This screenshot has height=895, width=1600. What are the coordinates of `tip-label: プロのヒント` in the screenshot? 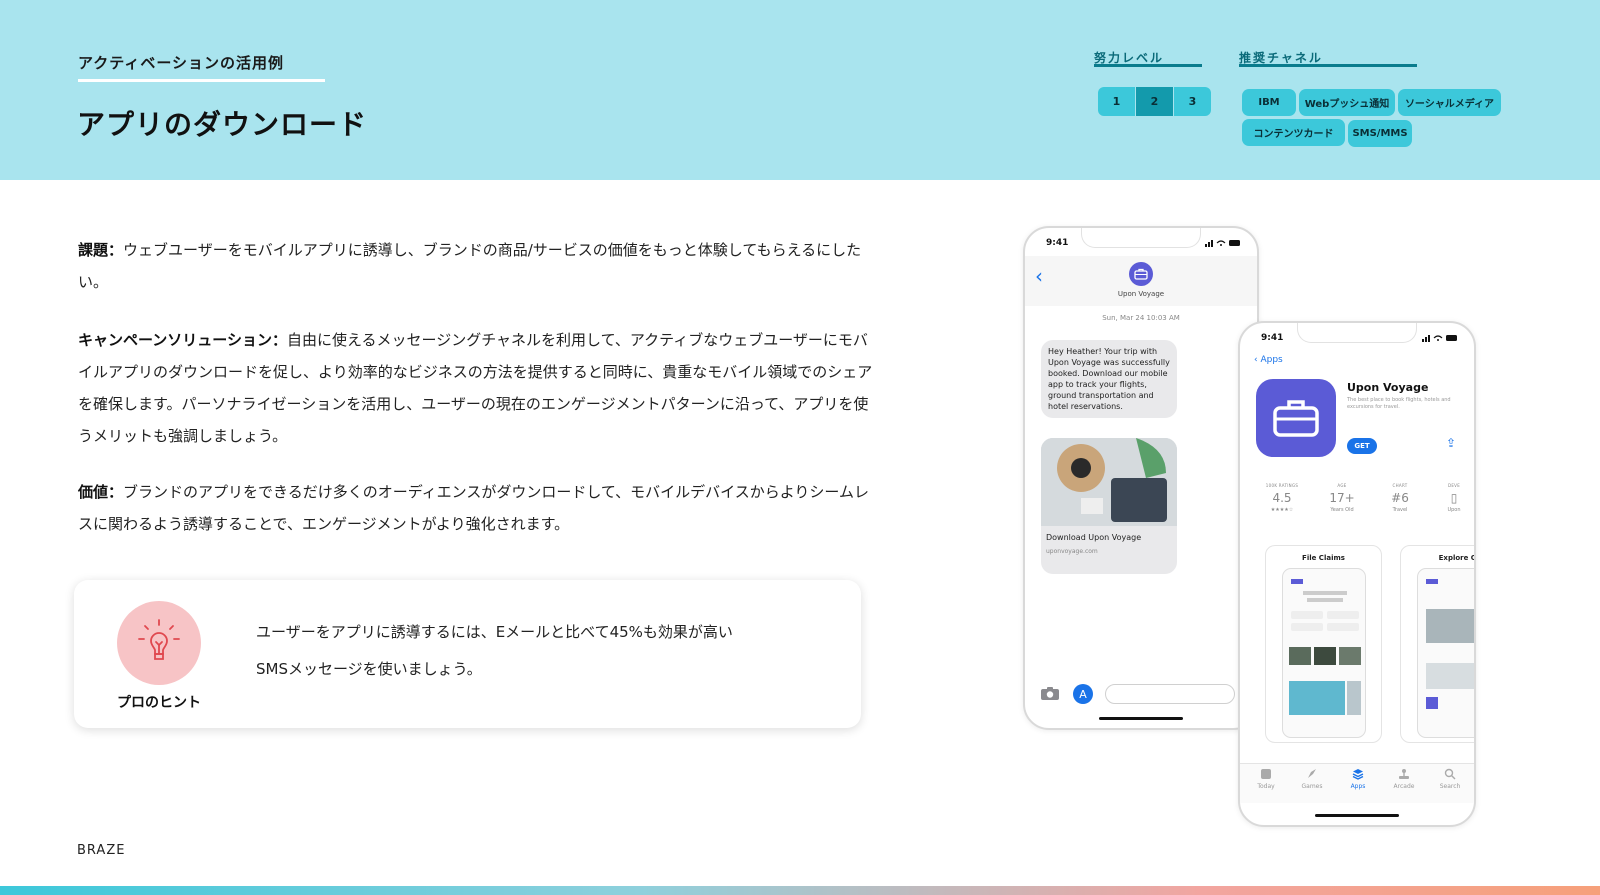 It's located at (159, 703).